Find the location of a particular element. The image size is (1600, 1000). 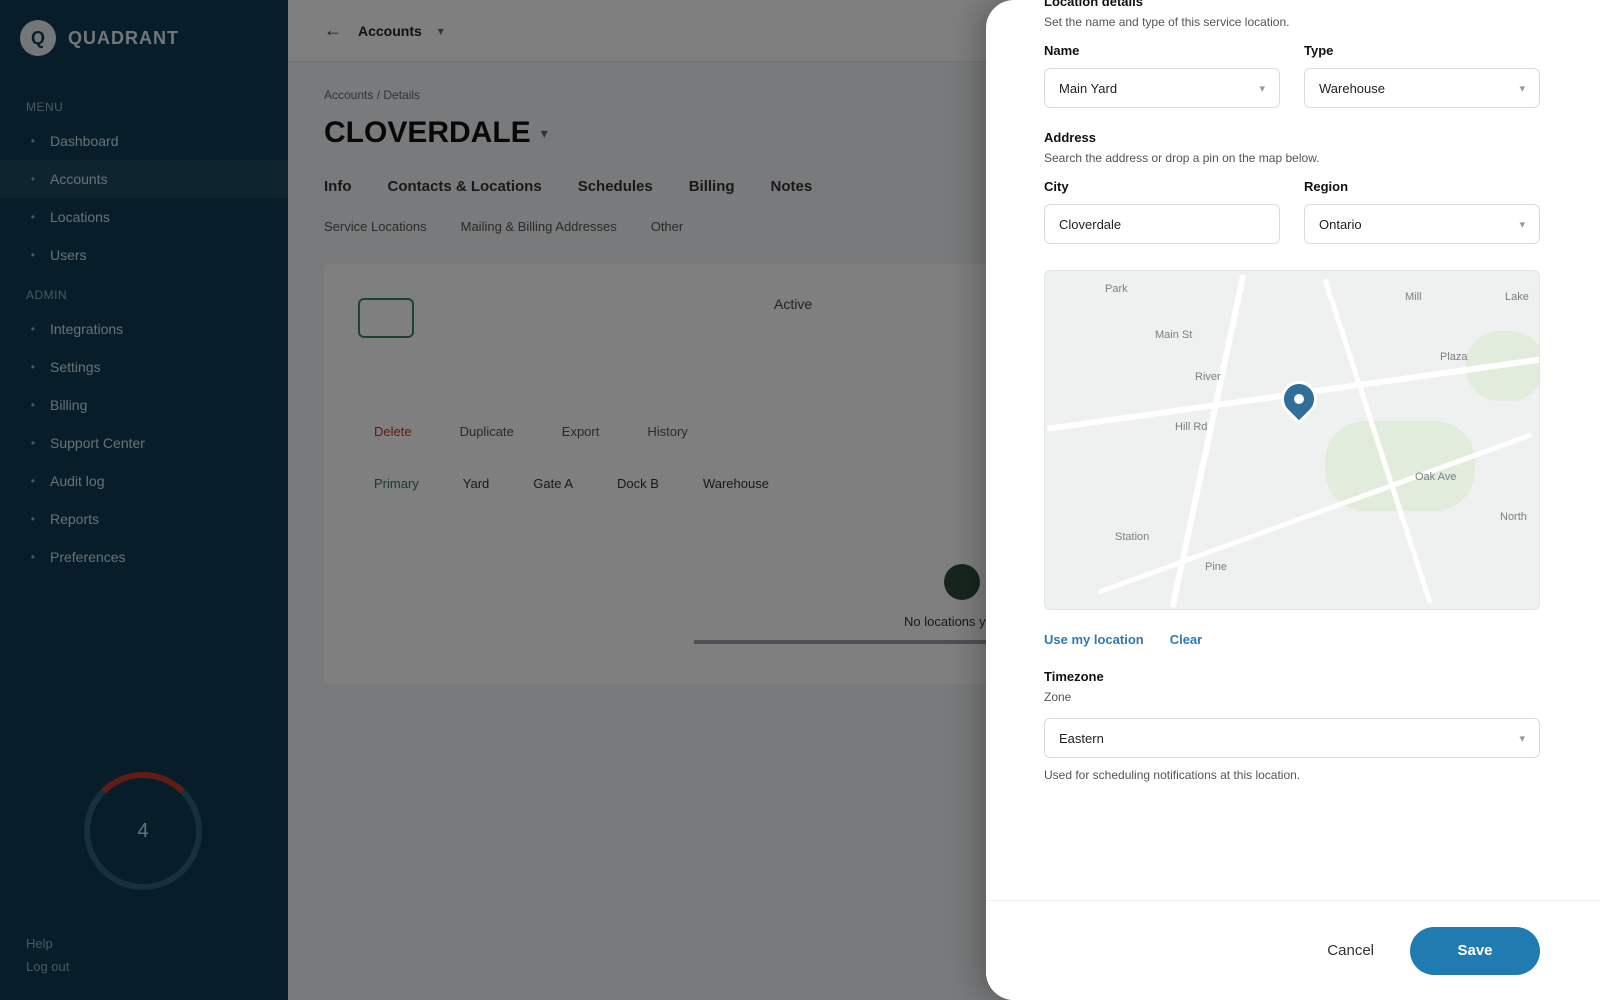

map-label: Lake is located at coordinates (1517, 297).